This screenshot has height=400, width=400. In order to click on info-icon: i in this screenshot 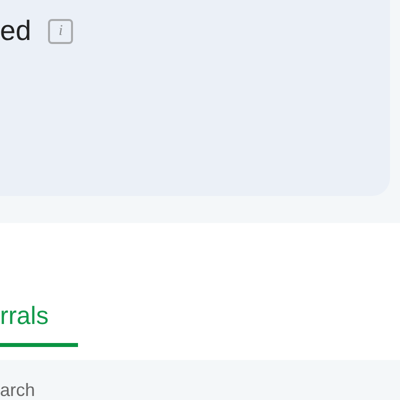, I will do `click(61, 31)`.